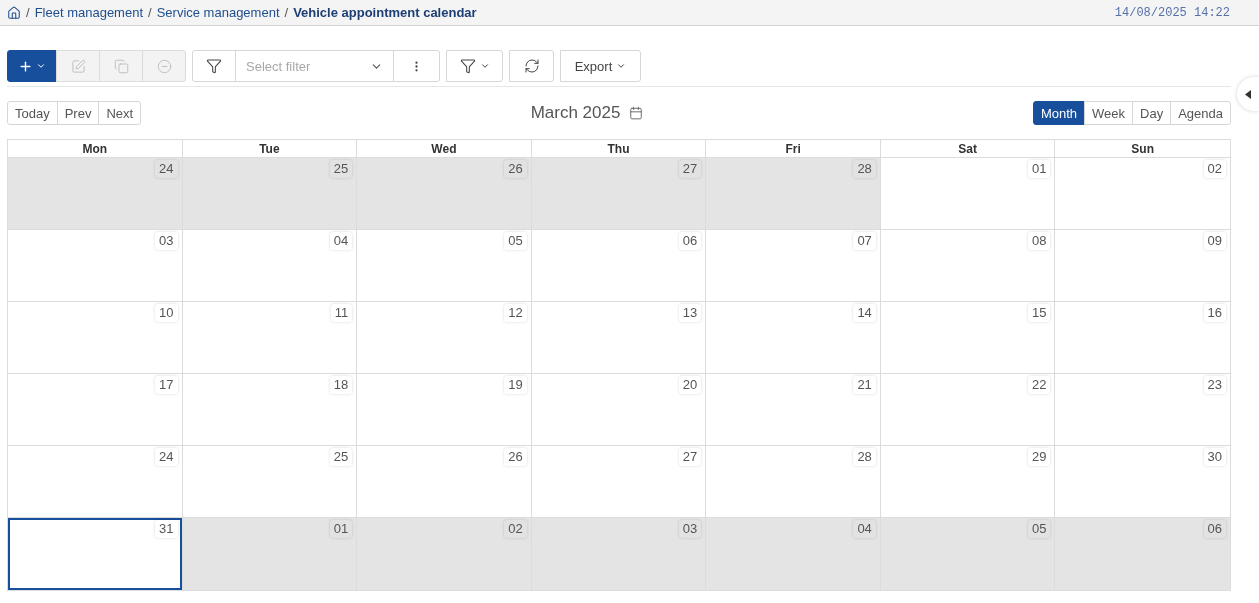 Image resolution: width=1259 pixels, height=603 pixels. I want to click on day-number: 20, so click(690, 385).